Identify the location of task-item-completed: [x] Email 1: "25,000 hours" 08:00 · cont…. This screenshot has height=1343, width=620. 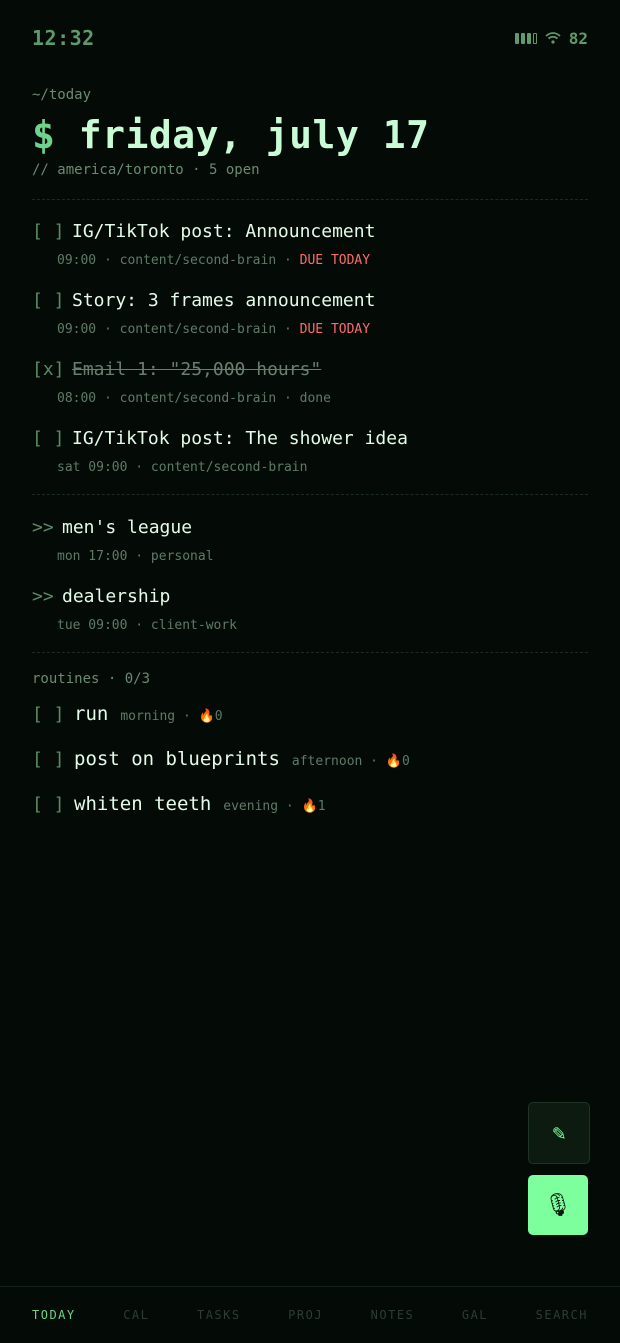
(310, 382).